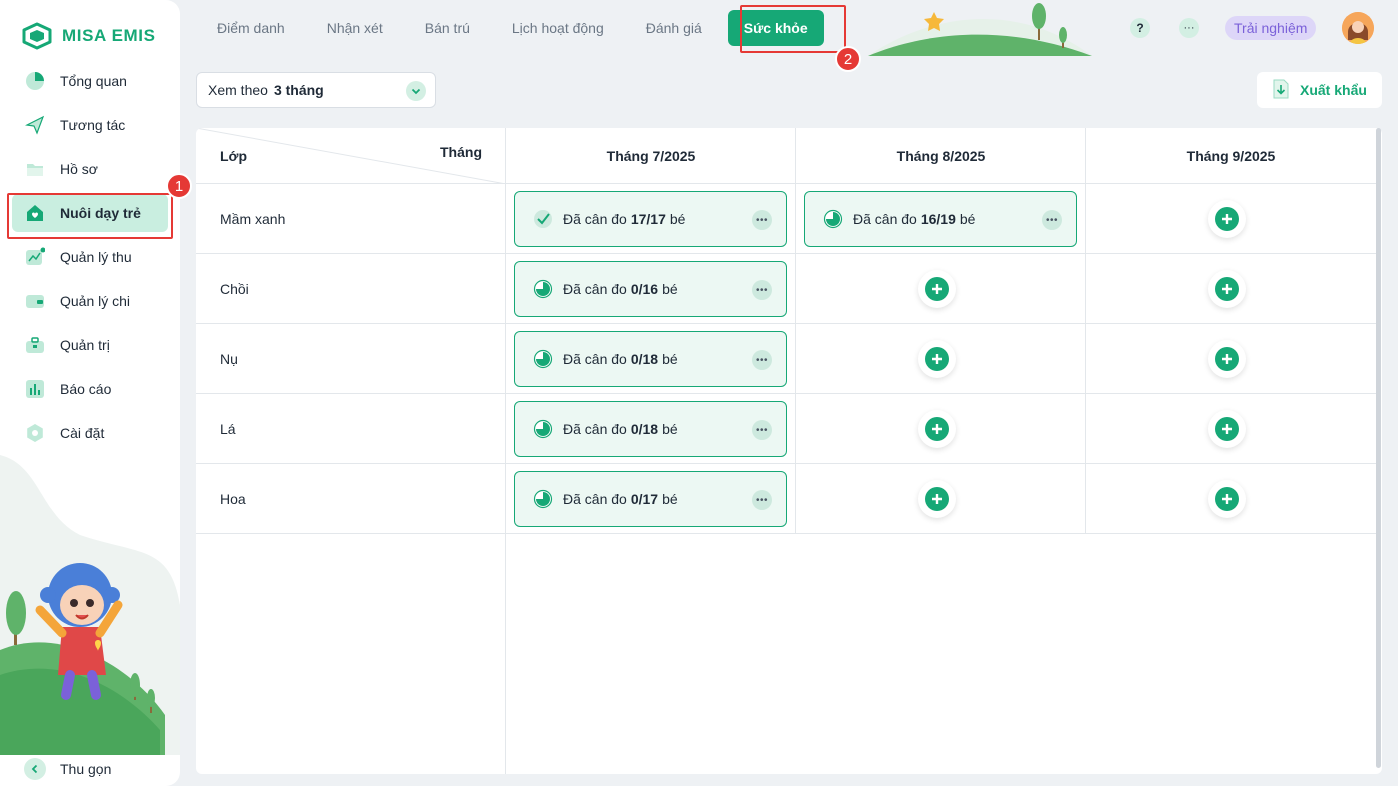 This screenshot has width=1398, height=786. Describe the element at coordinates (100, 213) in the screenshot. I see `sidebar-item-label: Nuôi dạy trẻ` at that location.